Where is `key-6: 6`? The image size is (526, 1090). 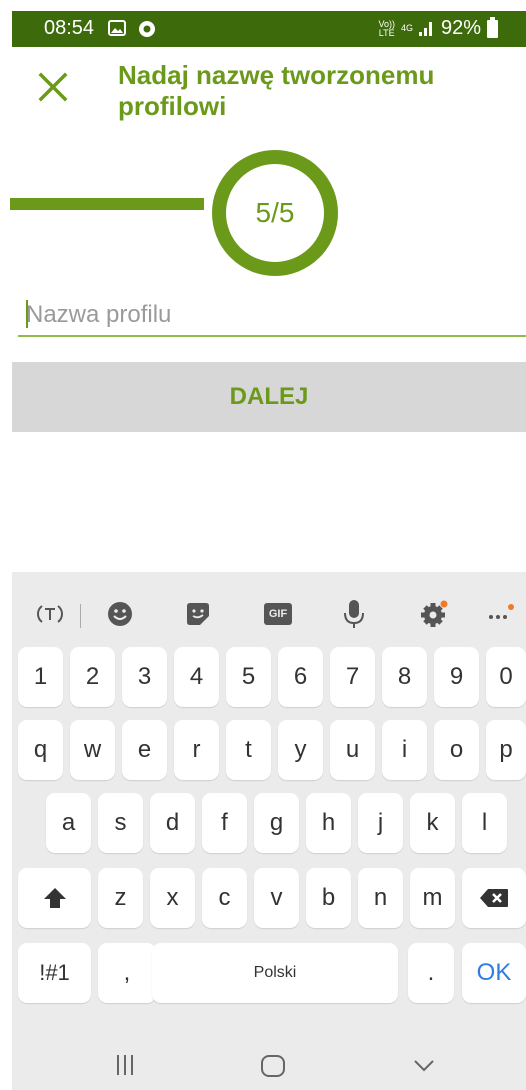 key-6: 6 is located at coordinates (300, 677).